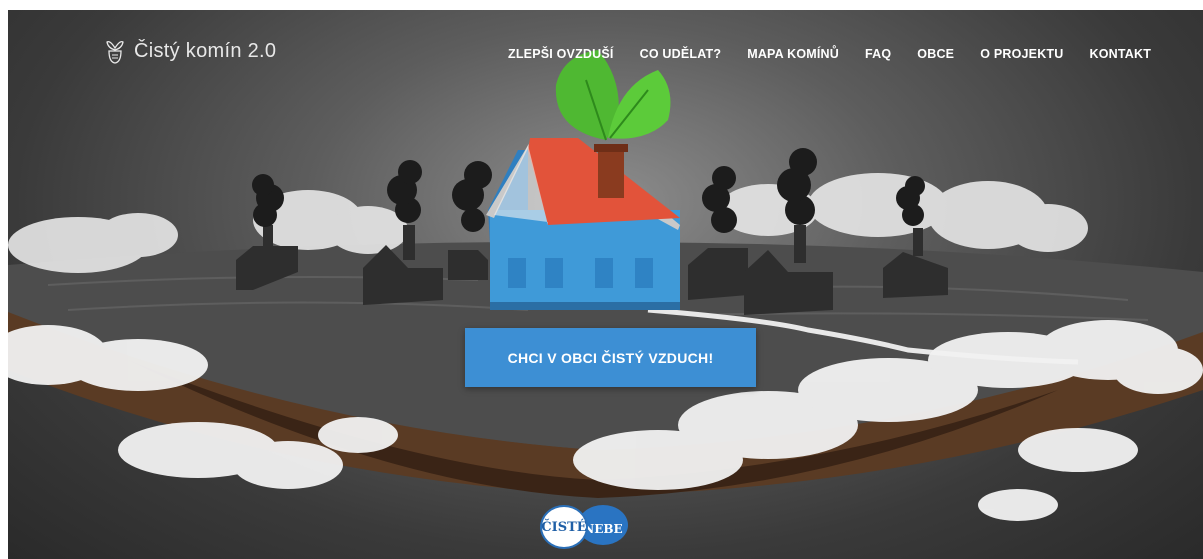 The height and width of the screenshot is (559, 1203). I want to click on green-leaves, so click(613, 95).